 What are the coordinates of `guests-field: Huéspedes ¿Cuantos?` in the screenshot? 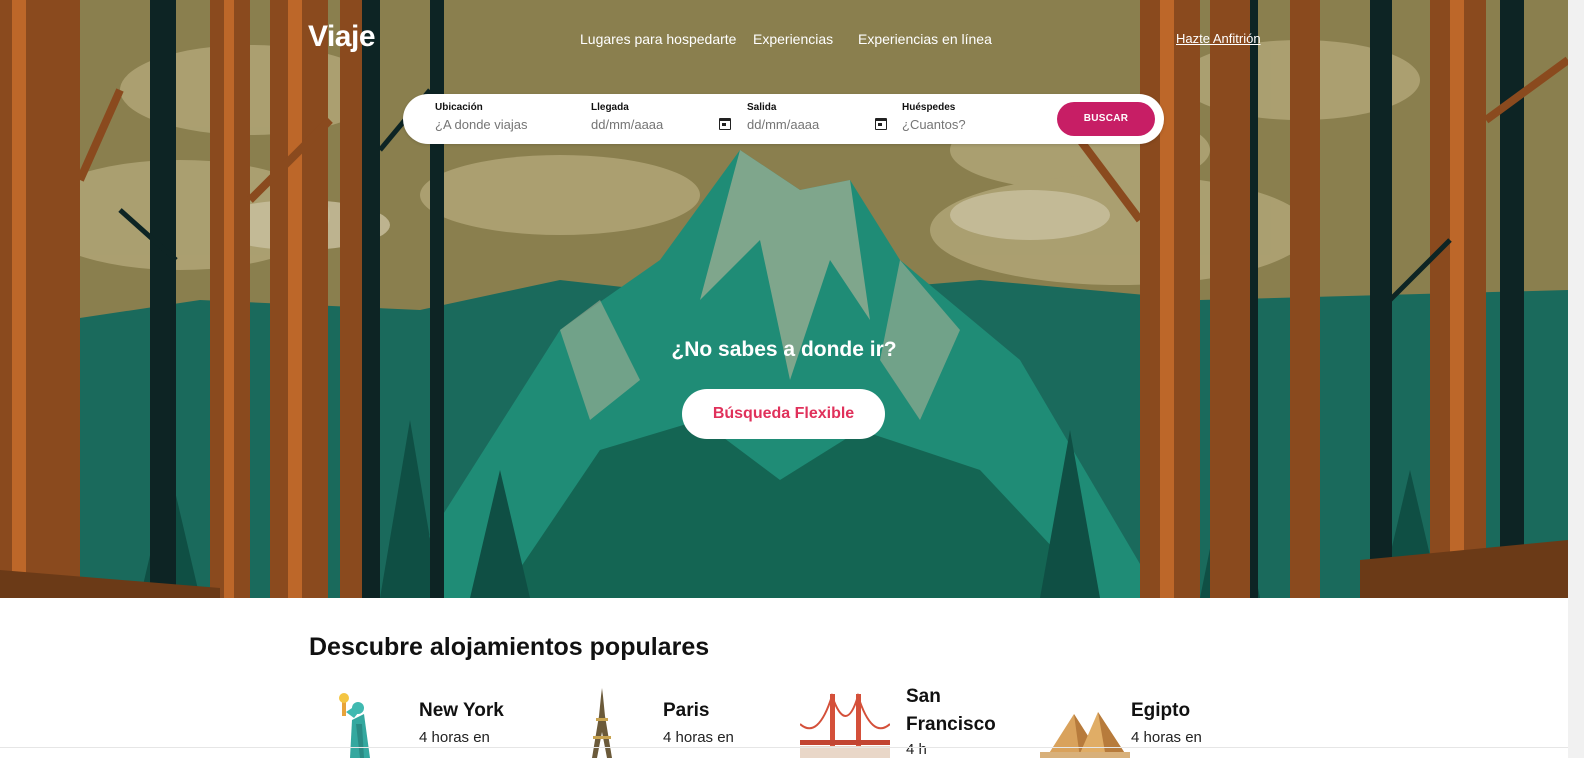 It's located at (972, 117).